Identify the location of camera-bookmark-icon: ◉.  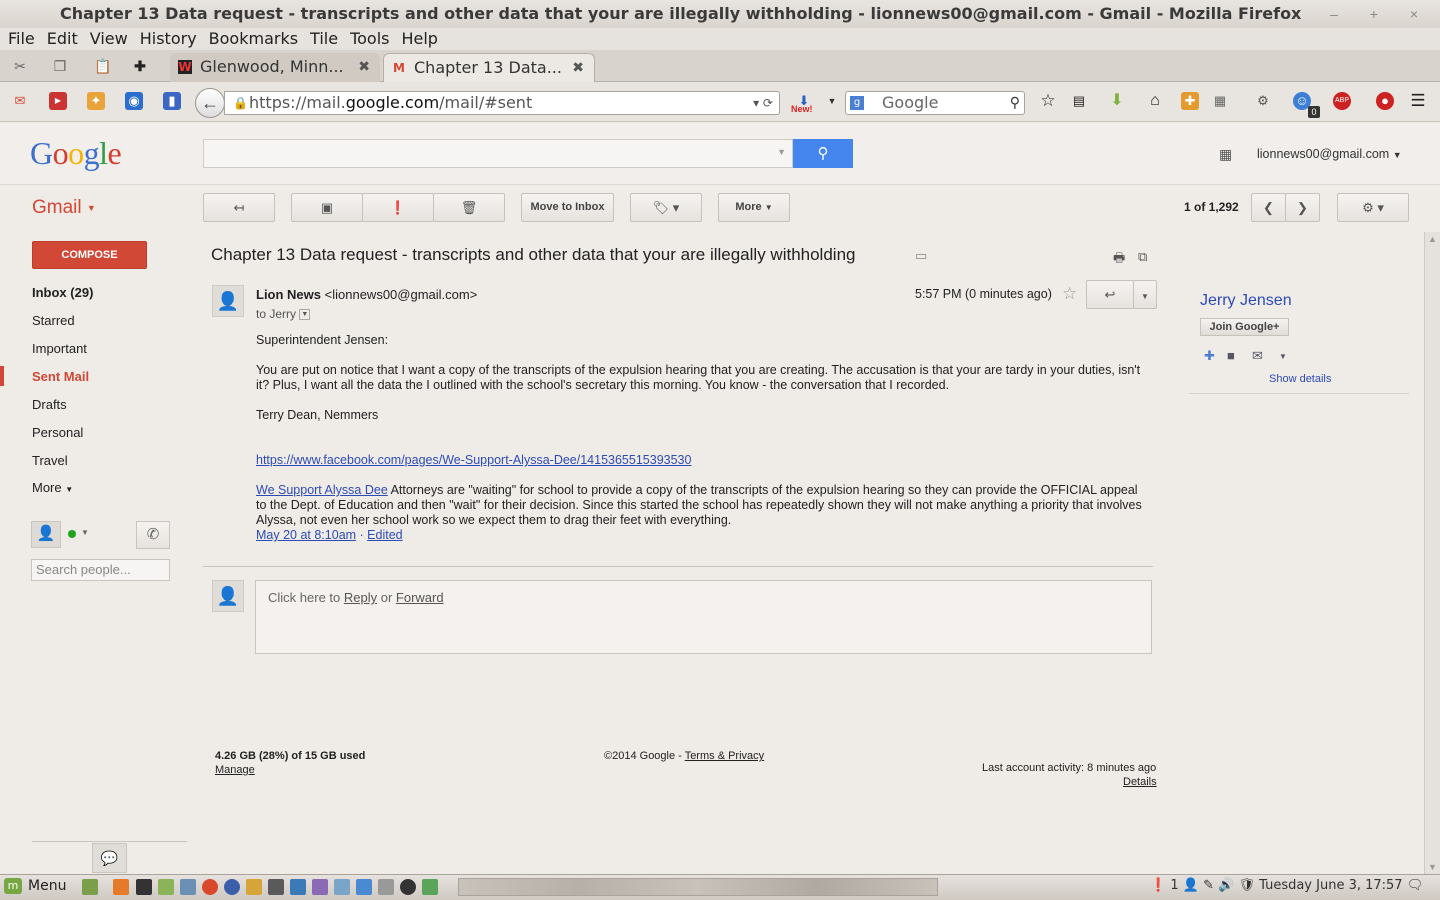
(134, 101).